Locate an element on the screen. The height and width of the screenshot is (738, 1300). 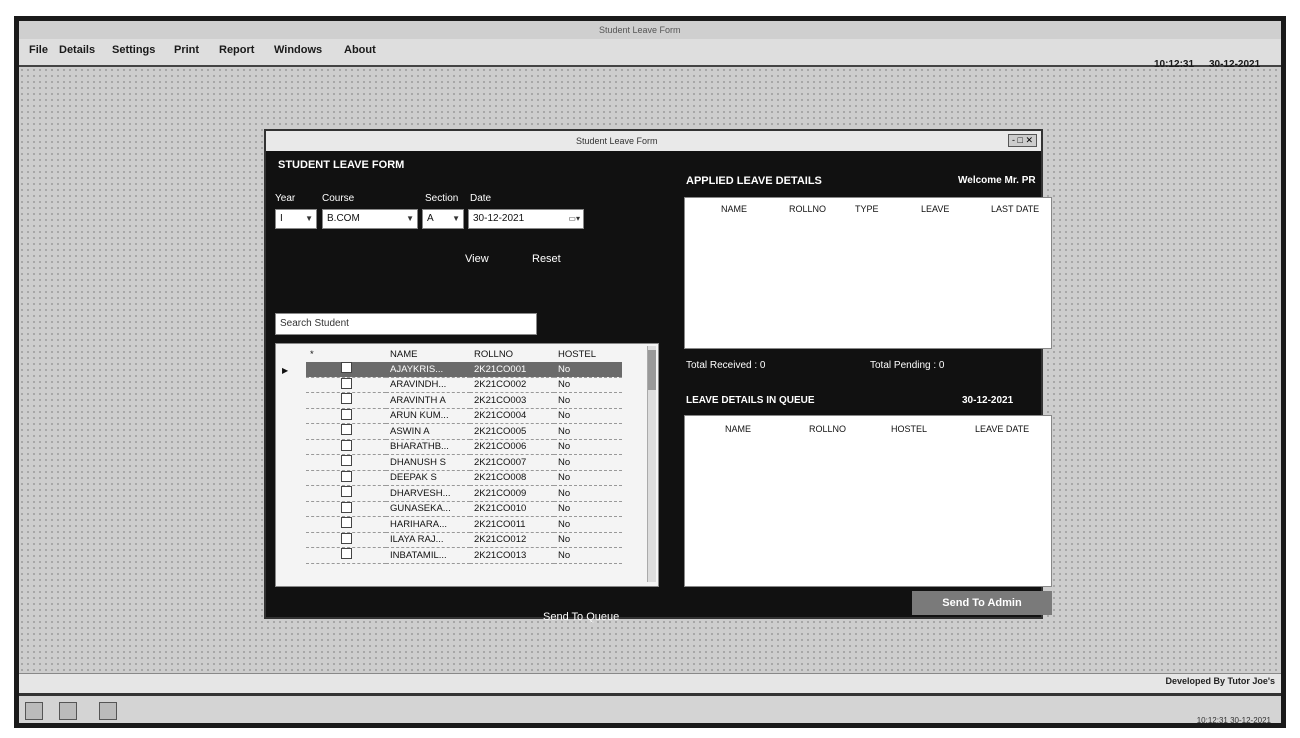
scroll-thumb is located at coordinates (652, 370).